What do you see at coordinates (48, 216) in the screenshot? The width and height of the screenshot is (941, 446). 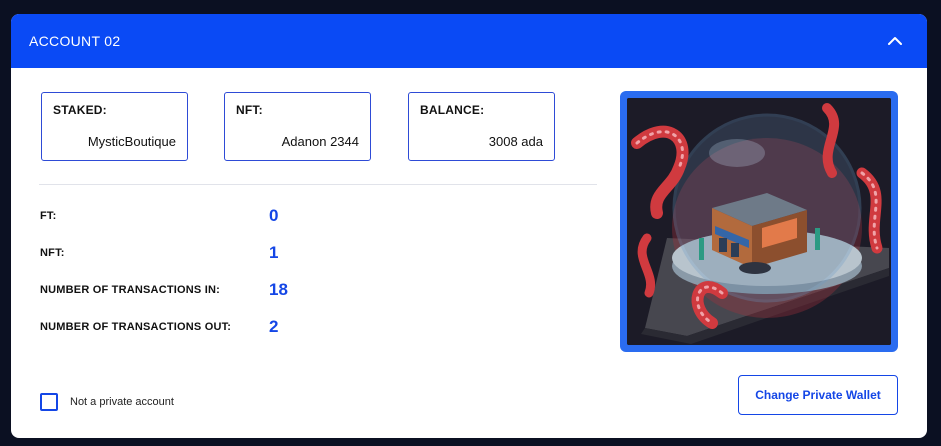 I see `stat-label: FT:` at bounding box center [48, 216].